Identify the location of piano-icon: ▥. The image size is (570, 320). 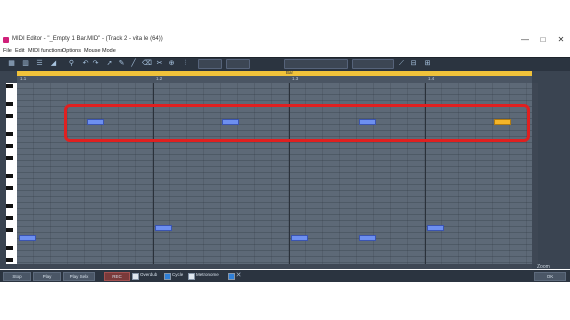
(25, 63).